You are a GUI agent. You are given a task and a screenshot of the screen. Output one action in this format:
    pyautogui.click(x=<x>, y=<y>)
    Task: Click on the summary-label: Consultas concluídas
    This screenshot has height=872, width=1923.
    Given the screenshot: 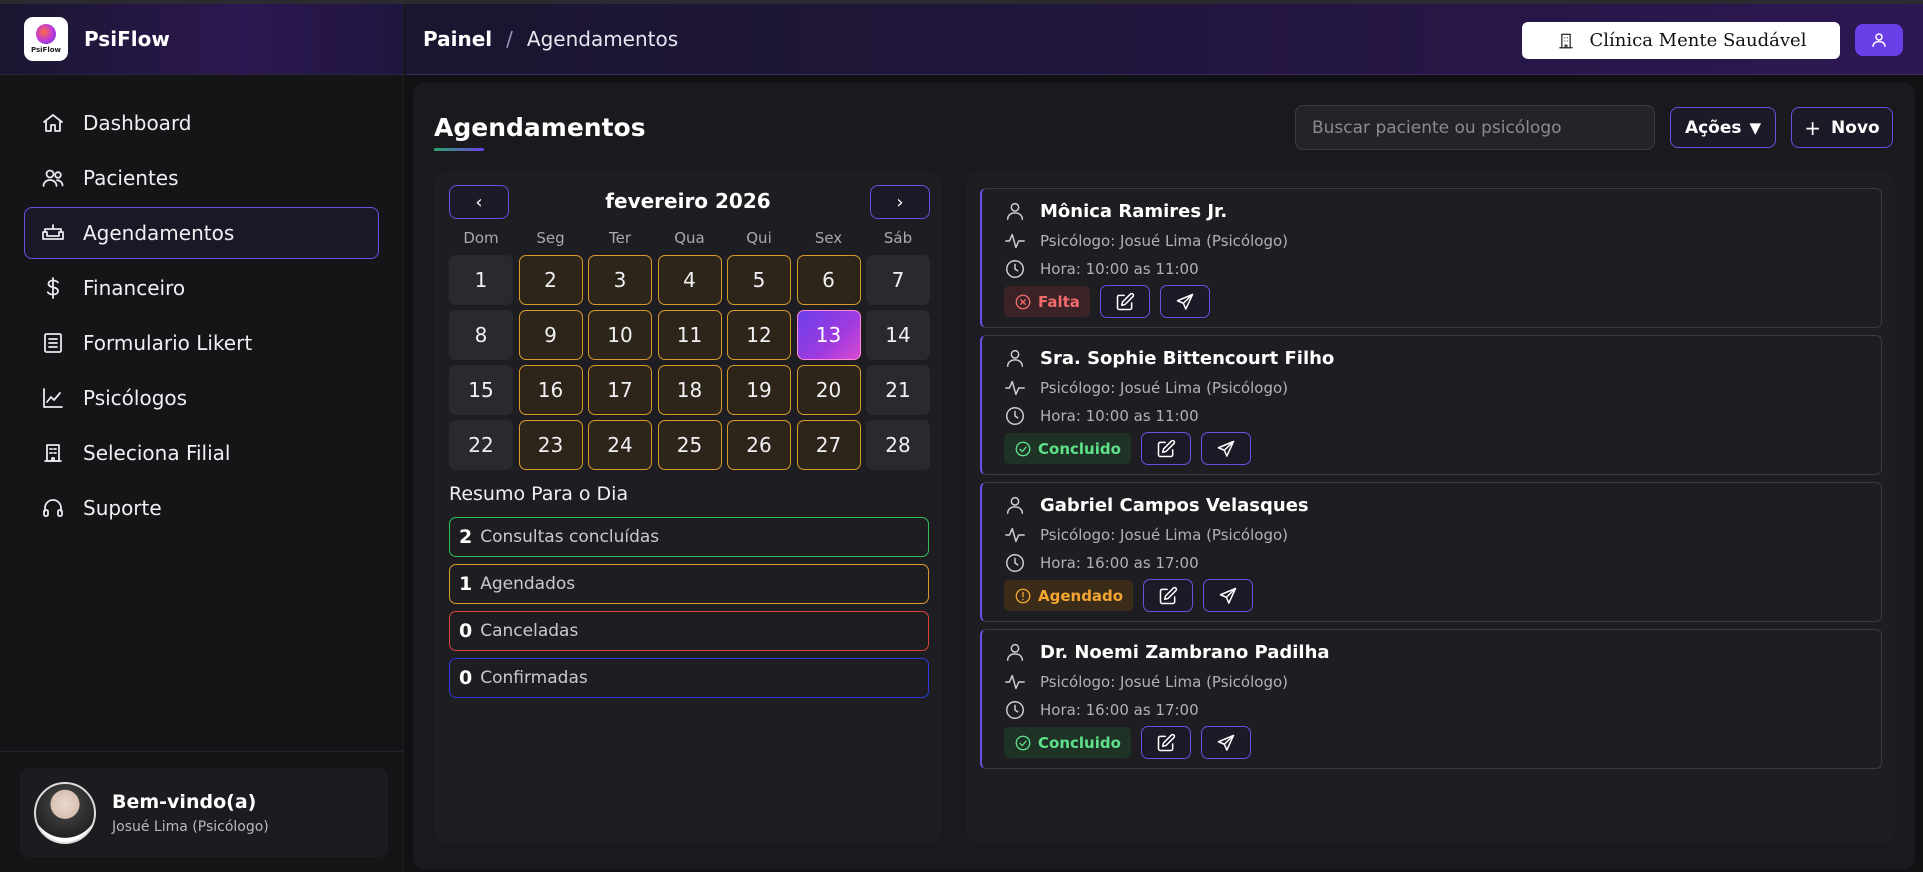 What is the action you would take?
    pyautogui.click(x=570, y=537)
    